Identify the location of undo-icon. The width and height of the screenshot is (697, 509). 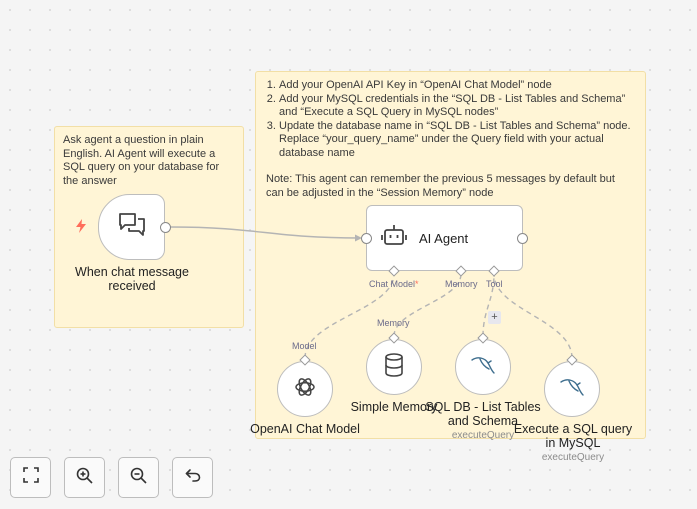
(193, 477).